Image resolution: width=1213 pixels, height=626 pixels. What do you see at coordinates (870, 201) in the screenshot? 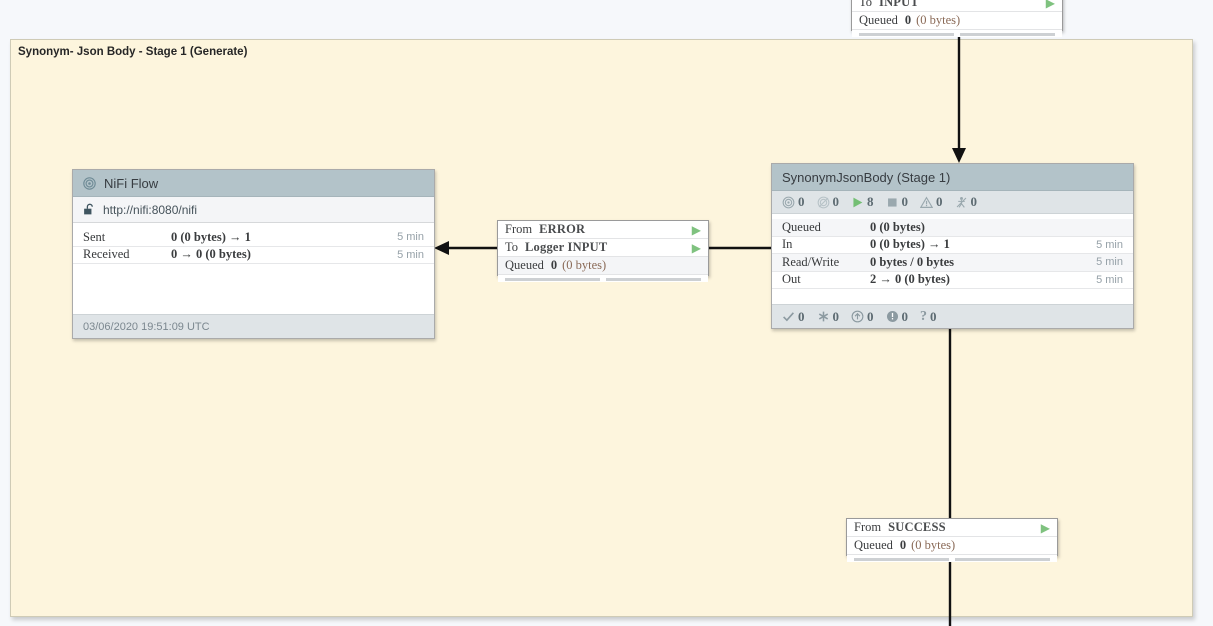
I see `running-value: 8` at bounding box center [870, 201].